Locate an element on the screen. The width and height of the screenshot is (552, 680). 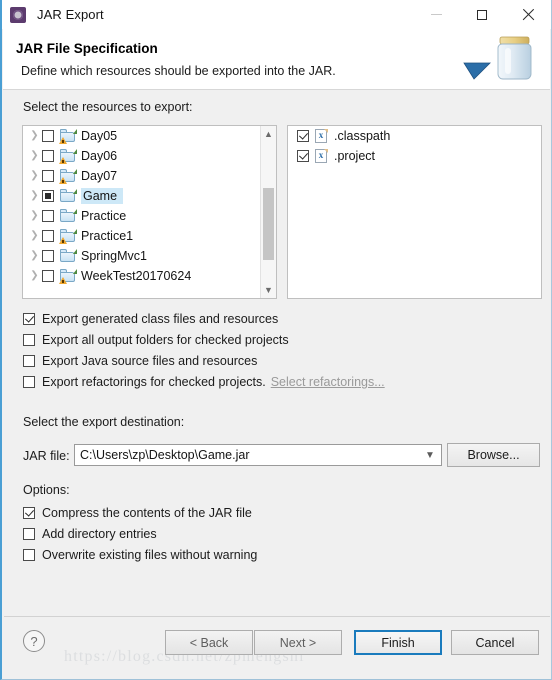
options-label: Options: is located at coordinates (46, 490).